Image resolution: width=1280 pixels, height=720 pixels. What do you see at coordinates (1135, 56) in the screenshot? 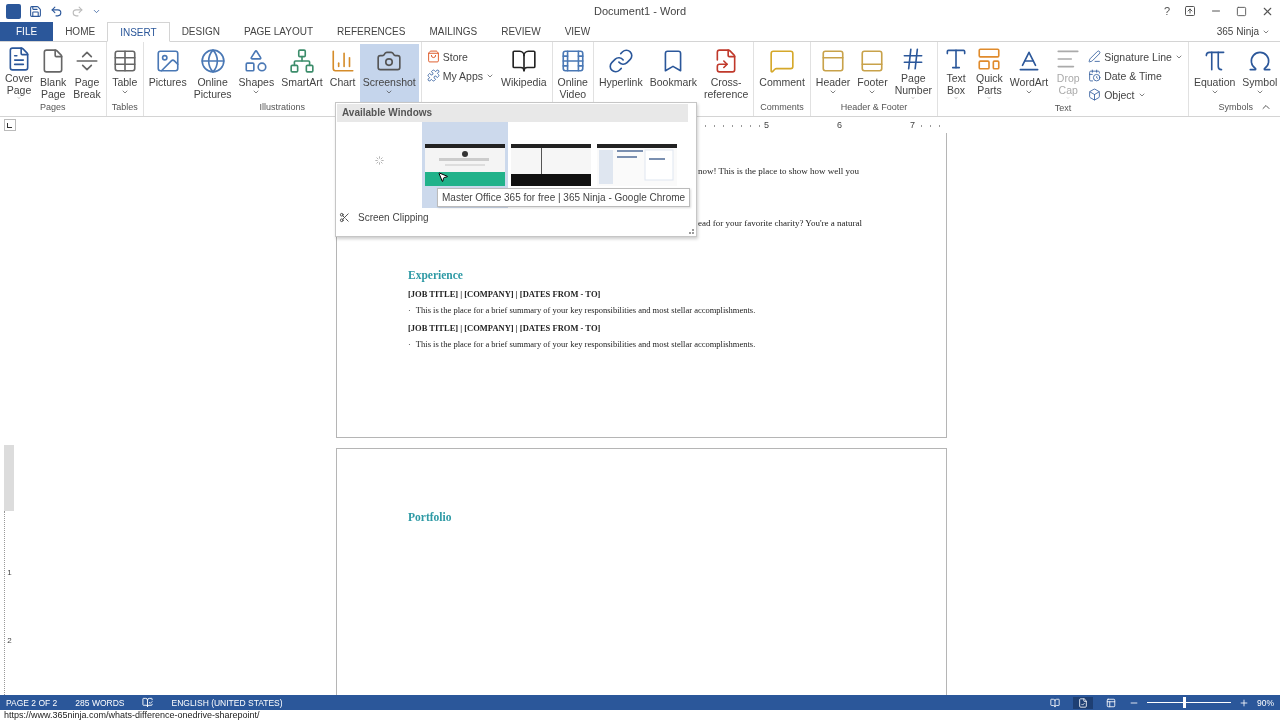
I see `ribbon-button: Signature Line` at bounding box center [1135, 56].